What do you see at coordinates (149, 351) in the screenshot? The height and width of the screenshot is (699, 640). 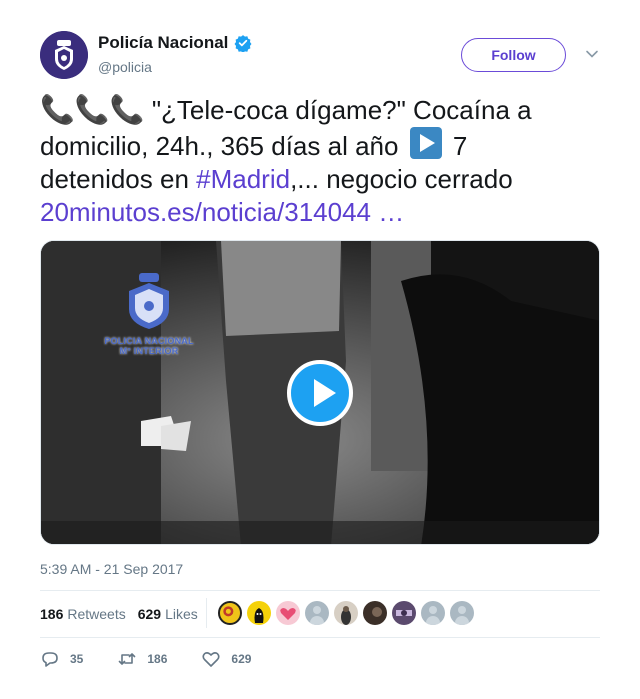 I see `watermark-text-2: M° INTERIOR` at bounding box center [149, 351].